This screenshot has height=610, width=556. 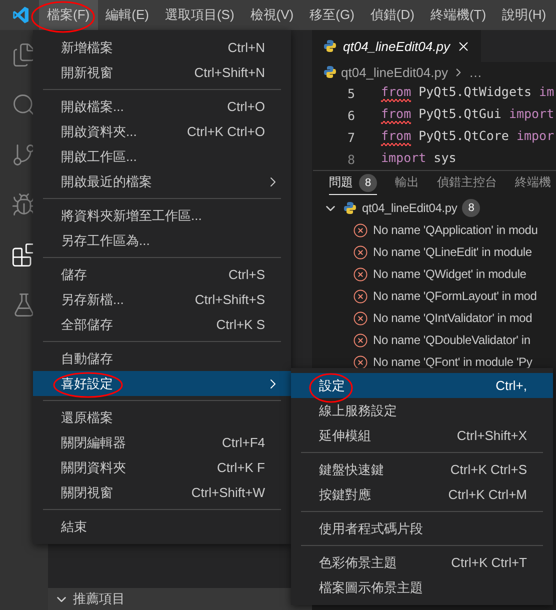 I want to click on problem-message: No name 'QIntValidator' in mod, so click(x=452, y=318).